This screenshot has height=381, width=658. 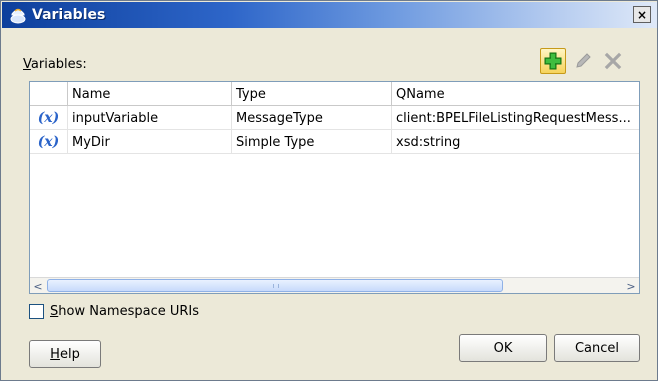 I want to click on close-button: ×, so click(x=642, y=14).